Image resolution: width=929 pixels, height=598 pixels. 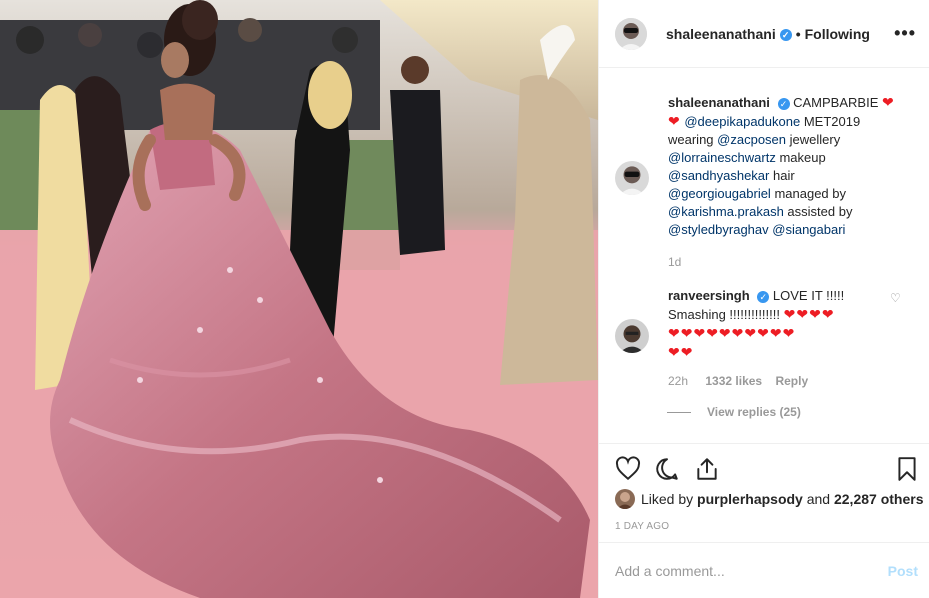 I want to click on mention-link: @georgiougabriel, so click(x=719, y=193).